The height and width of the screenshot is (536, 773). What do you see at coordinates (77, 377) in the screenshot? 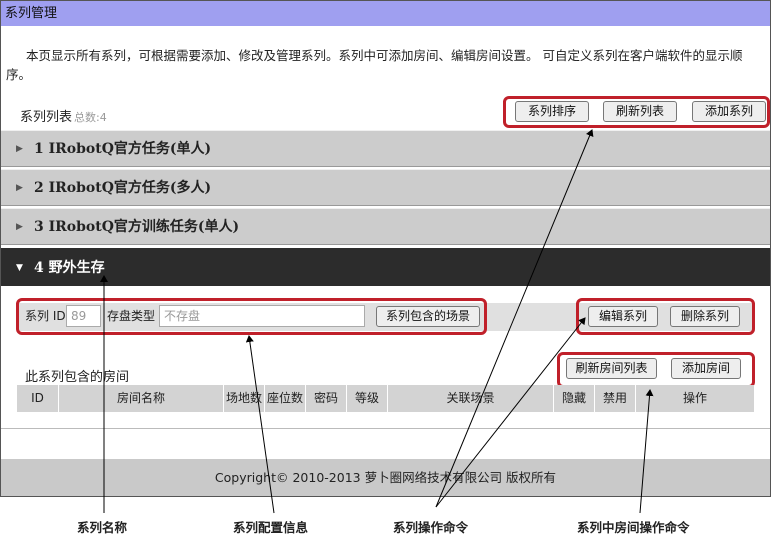
I see `rooms-section-title: 此系列包含的房间` at bounding box center [77, 377].